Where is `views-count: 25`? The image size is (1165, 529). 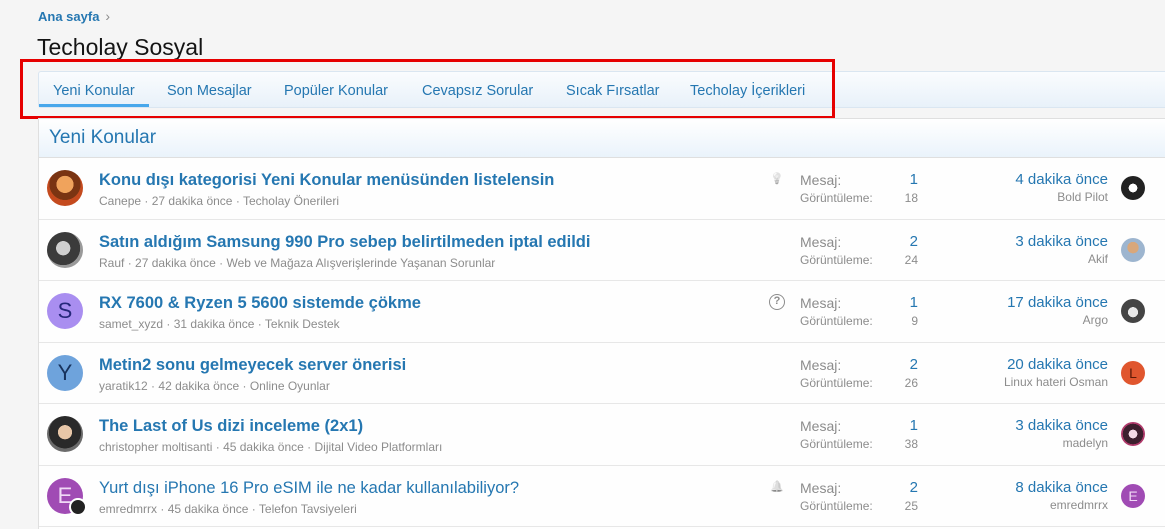 views-count: 25 is located at coordinates (911, 505).